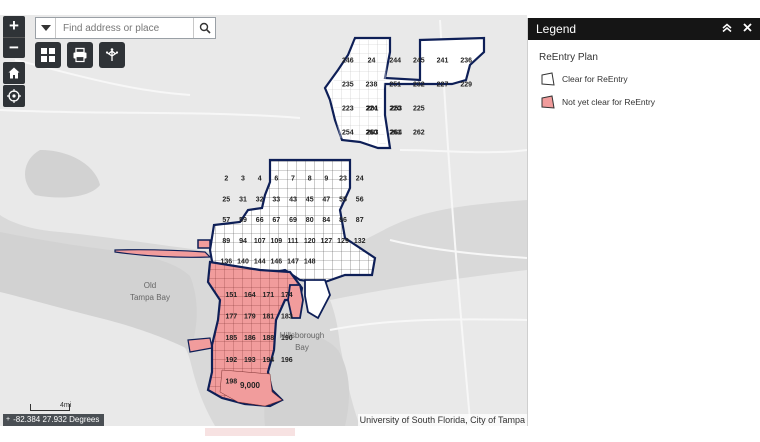 The width and height of the screenshot is (760, 442). I want to click on zone-label: 69, so click(293, 220).